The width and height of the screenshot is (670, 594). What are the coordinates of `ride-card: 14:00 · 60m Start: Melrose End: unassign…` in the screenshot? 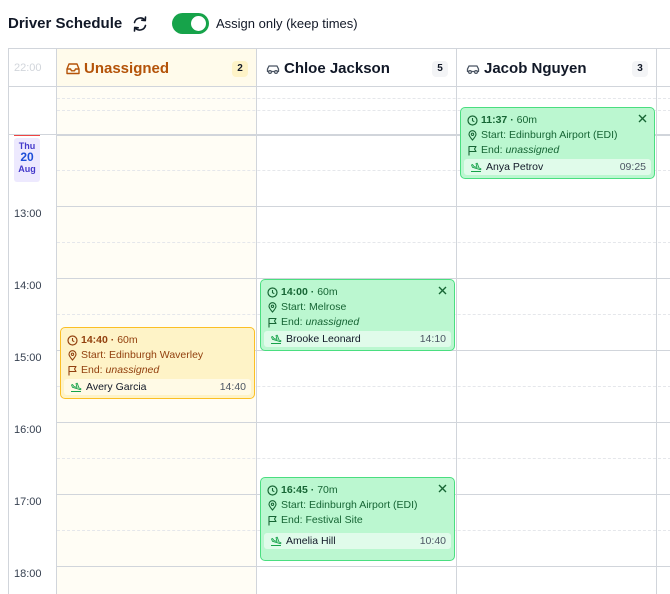 It's located at (357, 315).